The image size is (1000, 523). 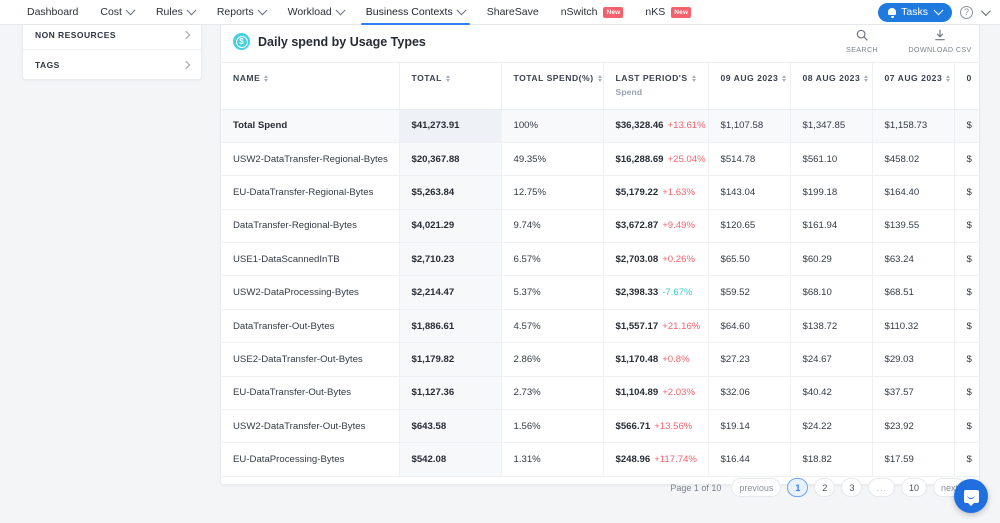 What do you see at coordinates (969, 78) in the screenshot?
I see `column-header-label: 0` at bounding box center [969, 78].